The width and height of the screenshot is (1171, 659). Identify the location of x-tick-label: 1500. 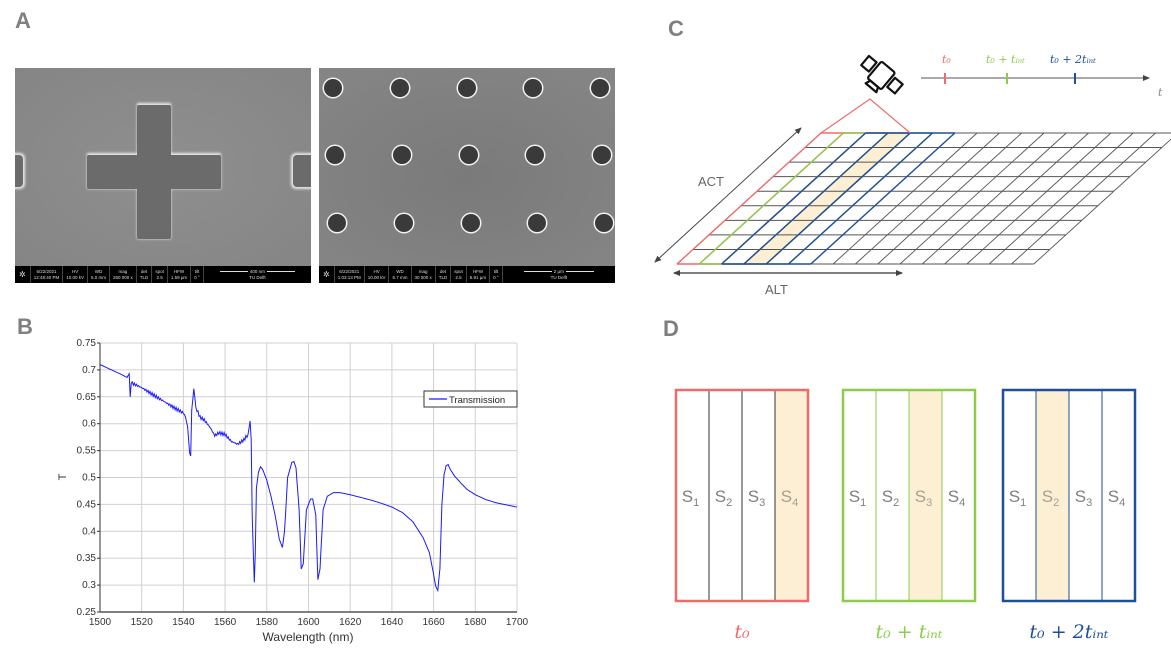
(100, 622).